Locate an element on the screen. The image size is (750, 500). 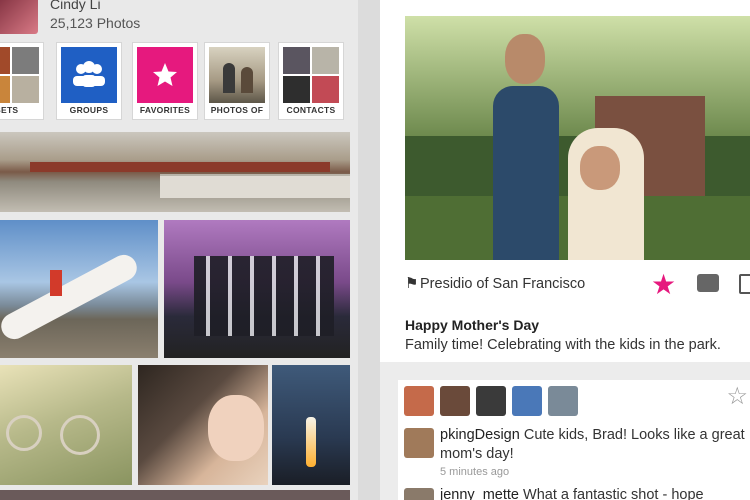
share-icon is located at coordinates (744, 284).